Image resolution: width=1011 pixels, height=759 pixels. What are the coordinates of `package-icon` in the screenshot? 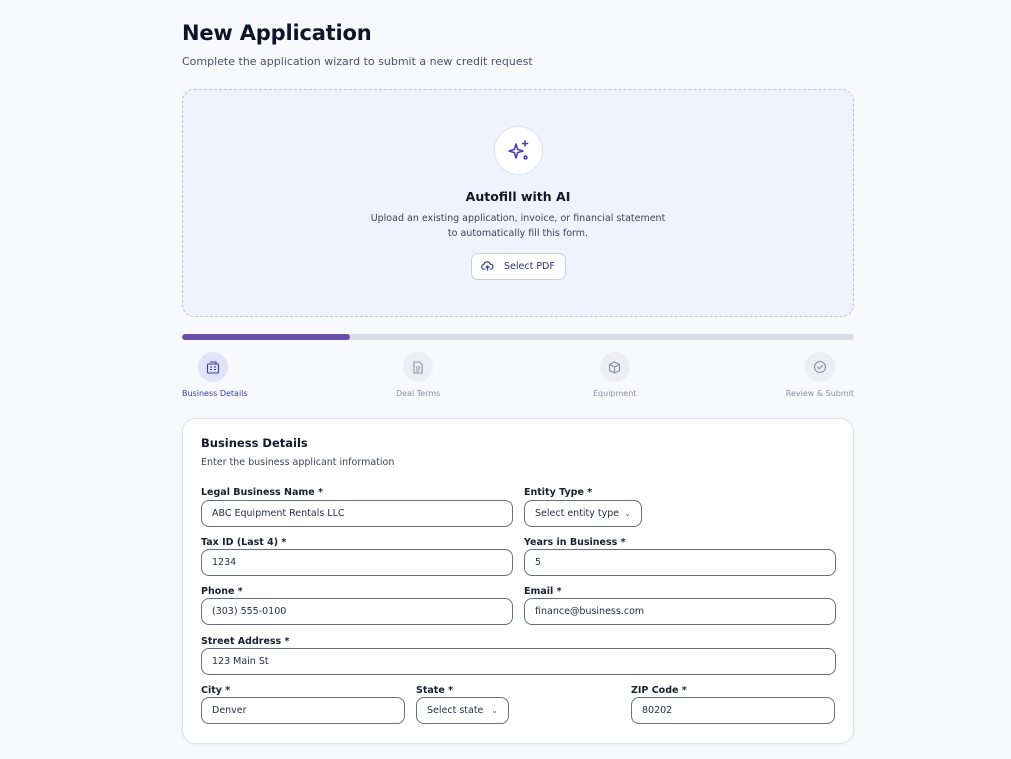 It's located at (614, 367).